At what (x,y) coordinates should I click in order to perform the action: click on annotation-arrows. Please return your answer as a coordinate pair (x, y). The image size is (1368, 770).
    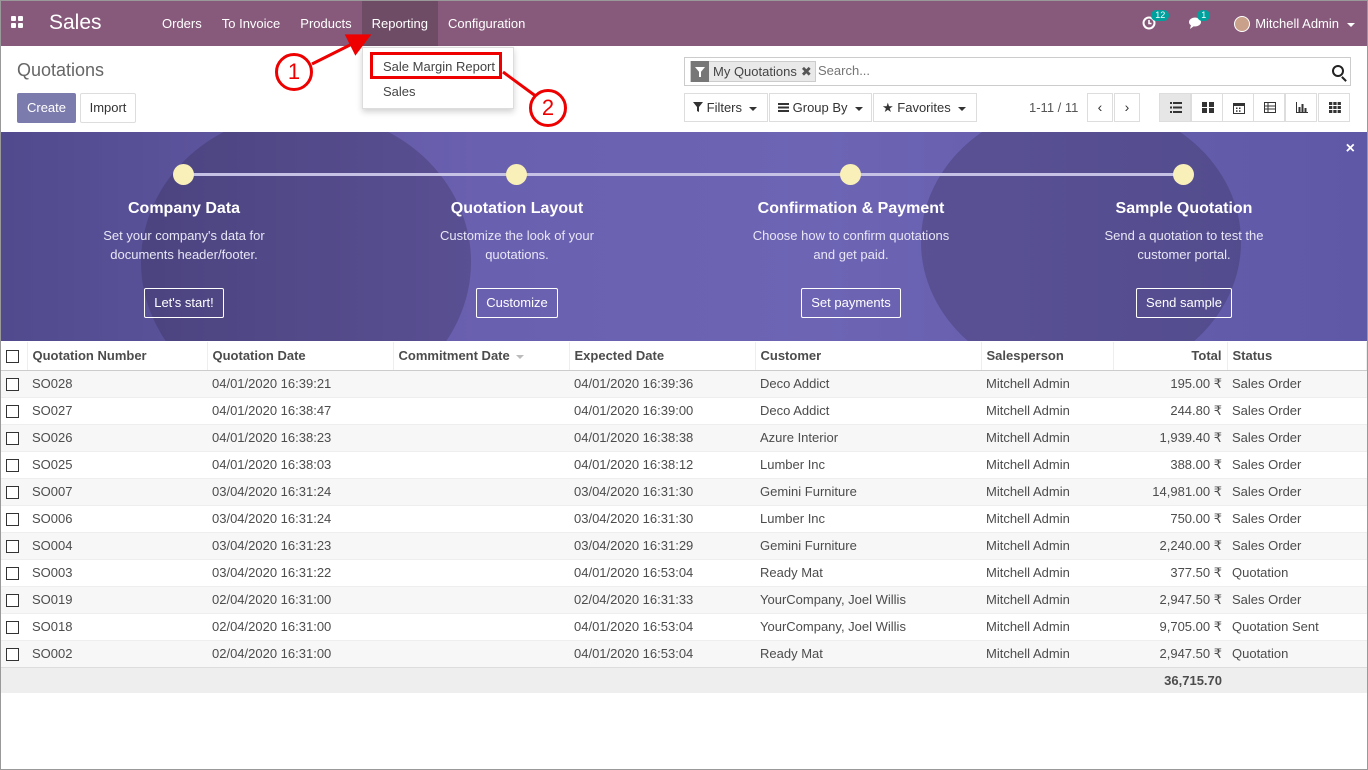
    Looking at the image, I should click on (424, 66).